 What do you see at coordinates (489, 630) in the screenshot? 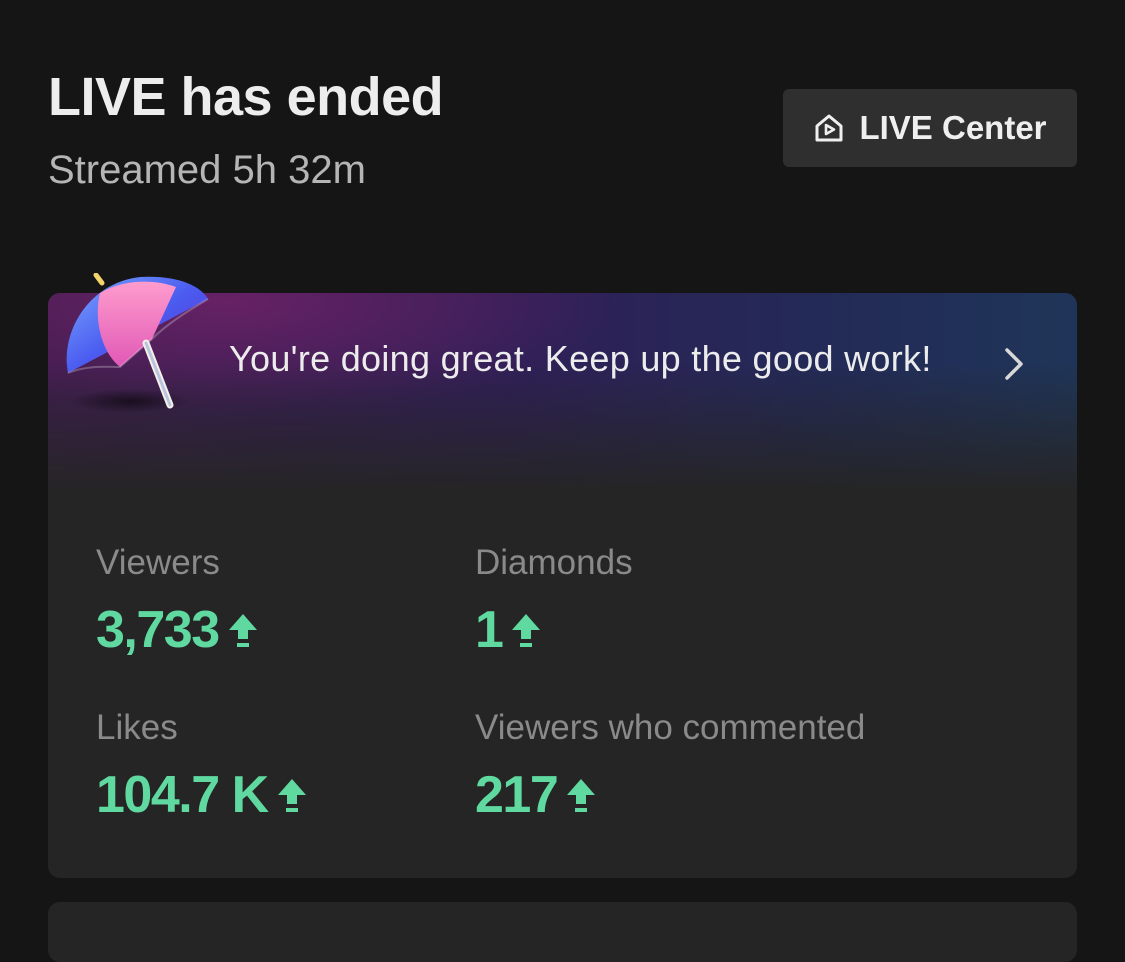
I see `stat-value: 1` at bounding box center [489, 630].